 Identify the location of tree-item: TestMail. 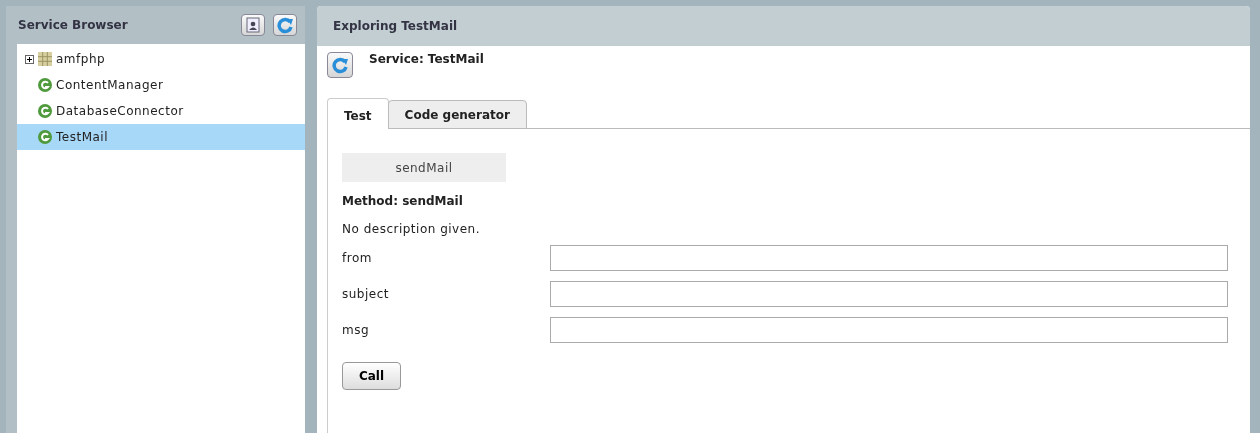
(161, 137).